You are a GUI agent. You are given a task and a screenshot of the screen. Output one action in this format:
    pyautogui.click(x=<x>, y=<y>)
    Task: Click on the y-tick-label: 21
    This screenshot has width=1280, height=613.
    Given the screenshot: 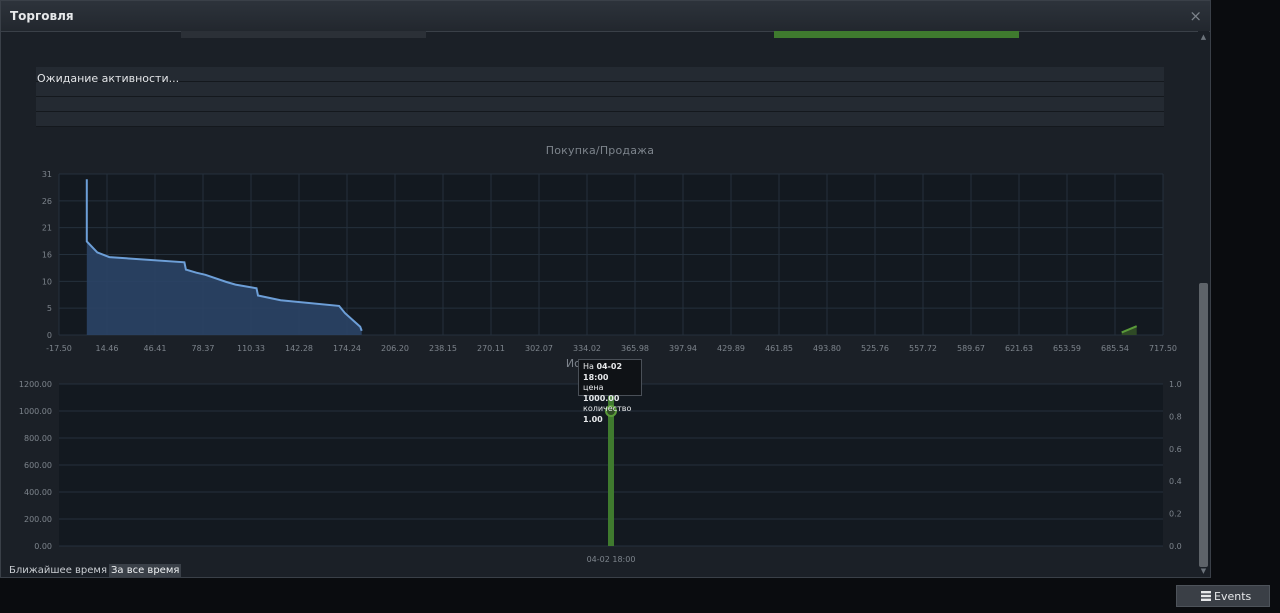 What is the action you would take?
    pyautogui.click(x=47, y=228)
    